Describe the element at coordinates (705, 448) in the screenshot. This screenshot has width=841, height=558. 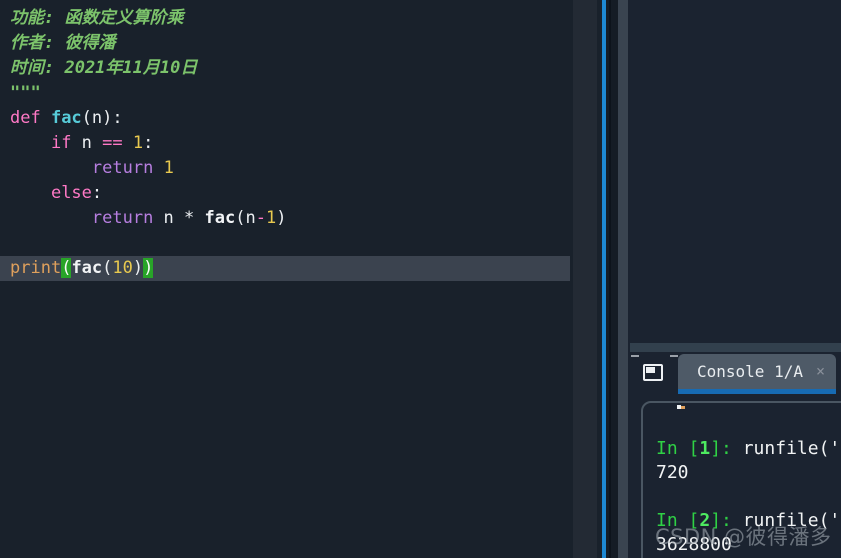
I see `token-promptnum: 1` at that location.